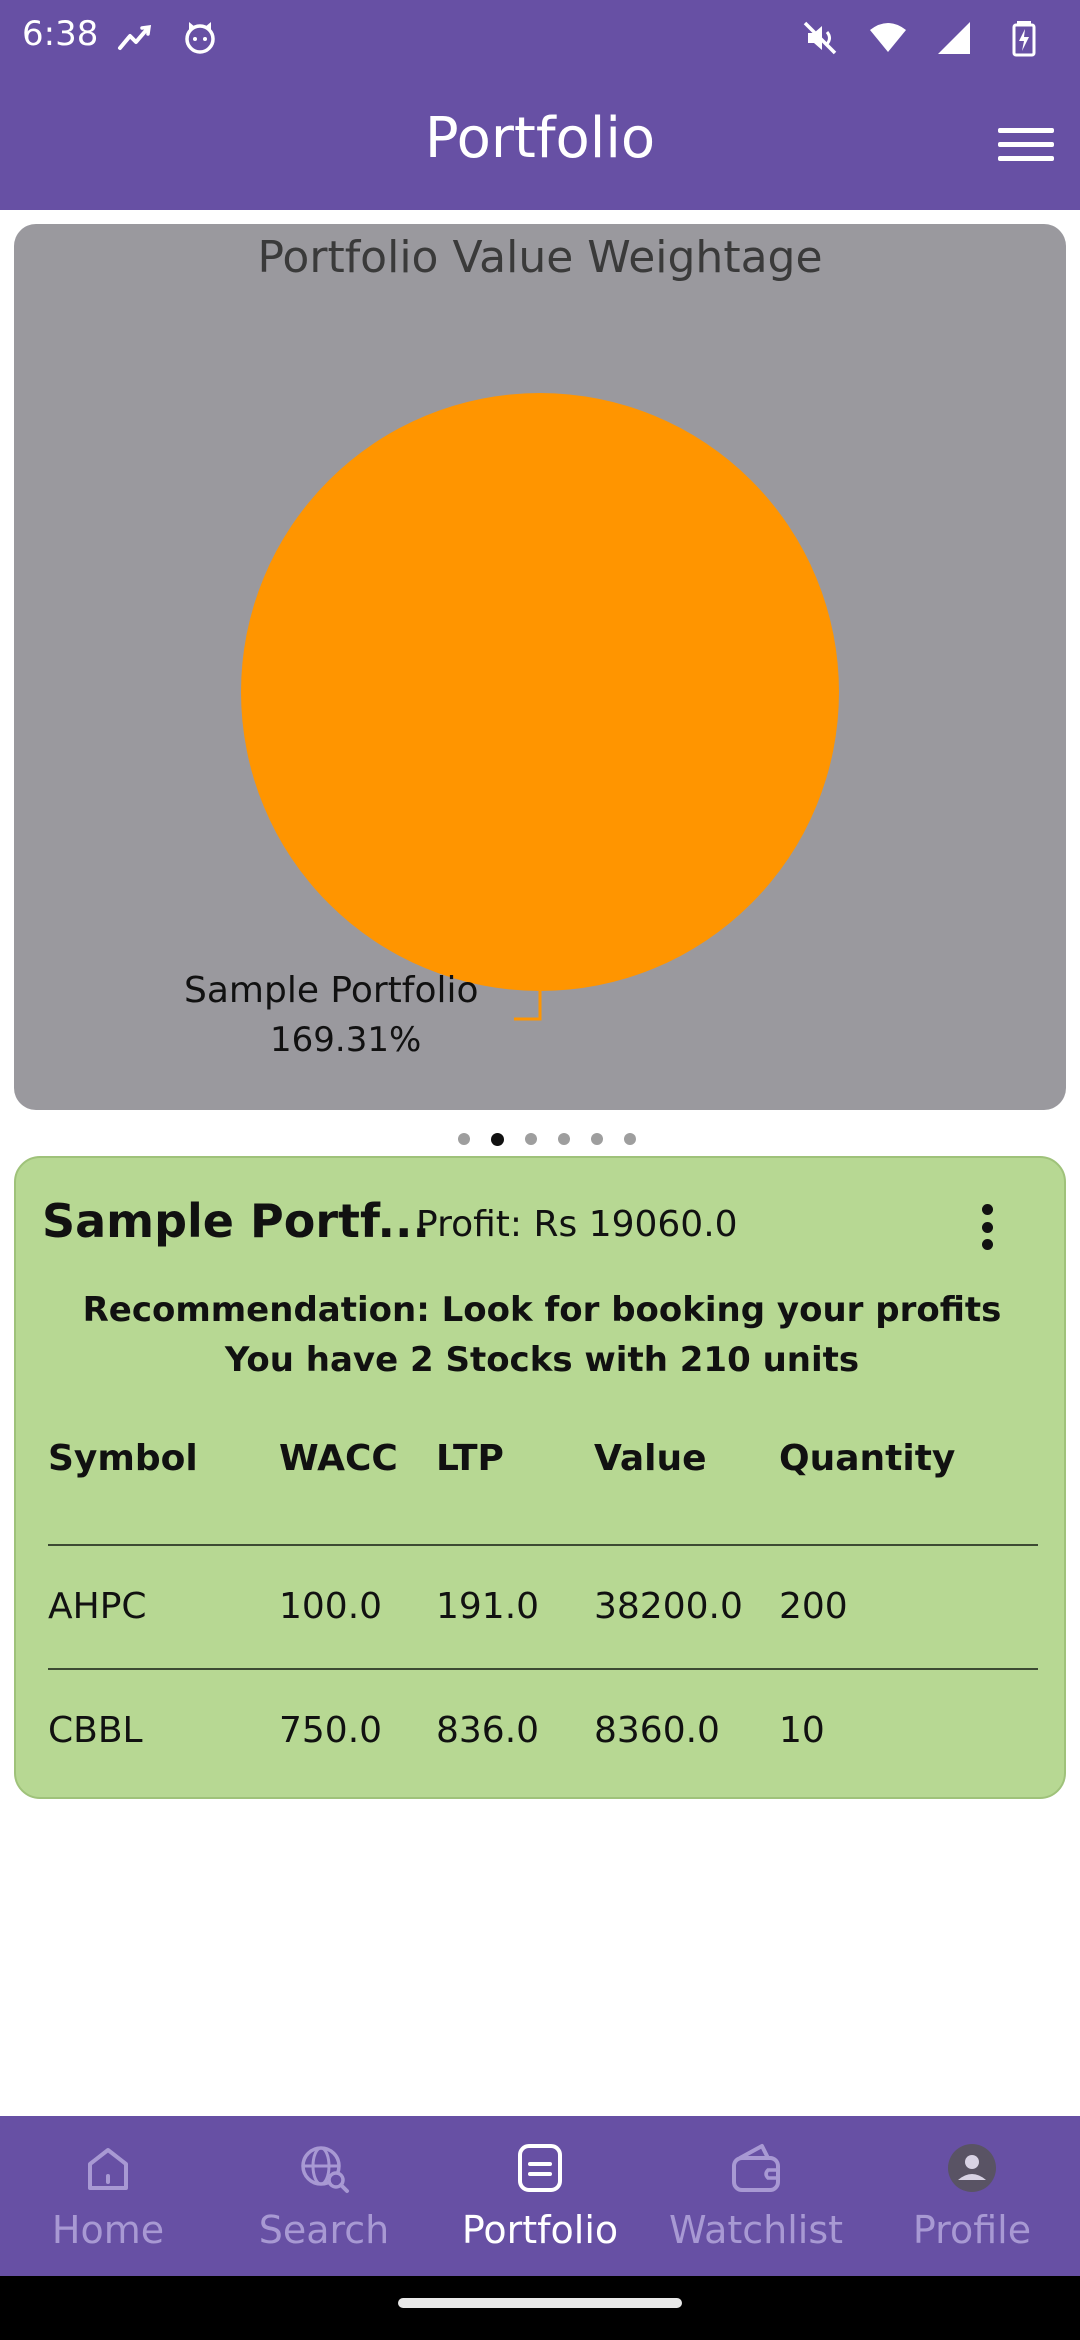 The image size is (1080, 2340). I want to click on wifi-icon, so click(888, 37).